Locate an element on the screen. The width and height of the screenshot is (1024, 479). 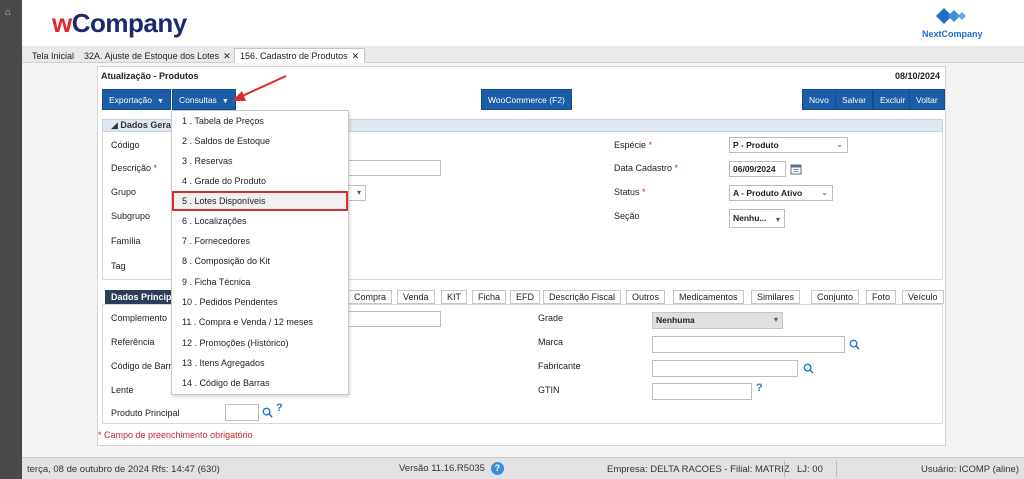
tab-ajuste-estoque: 32A. Ajuste de Estoque dos Lotes ✕ is located at coordinates (157, 55).